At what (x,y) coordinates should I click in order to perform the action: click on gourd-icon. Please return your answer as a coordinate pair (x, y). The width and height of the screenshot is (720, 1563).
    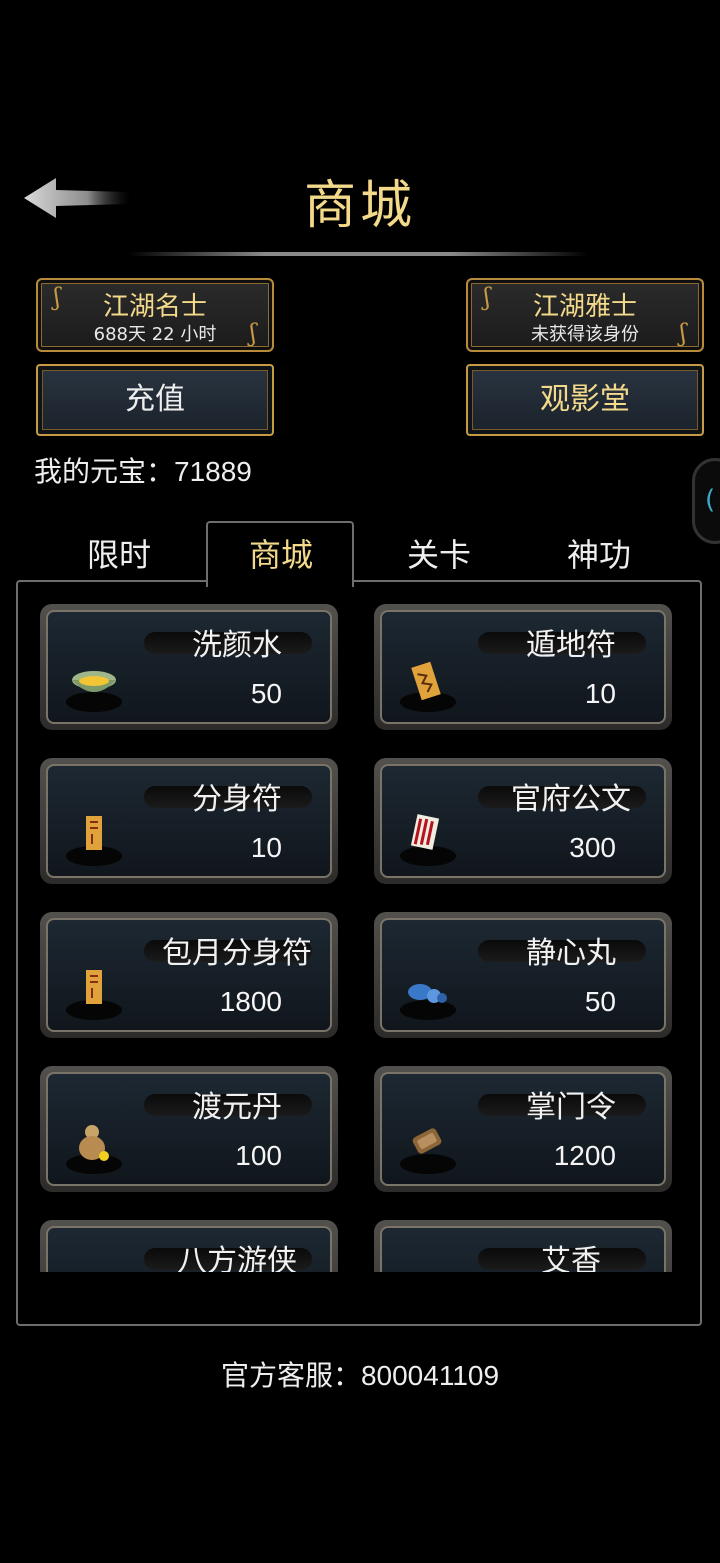
    Looking at the image, I should click on (94, 1149).